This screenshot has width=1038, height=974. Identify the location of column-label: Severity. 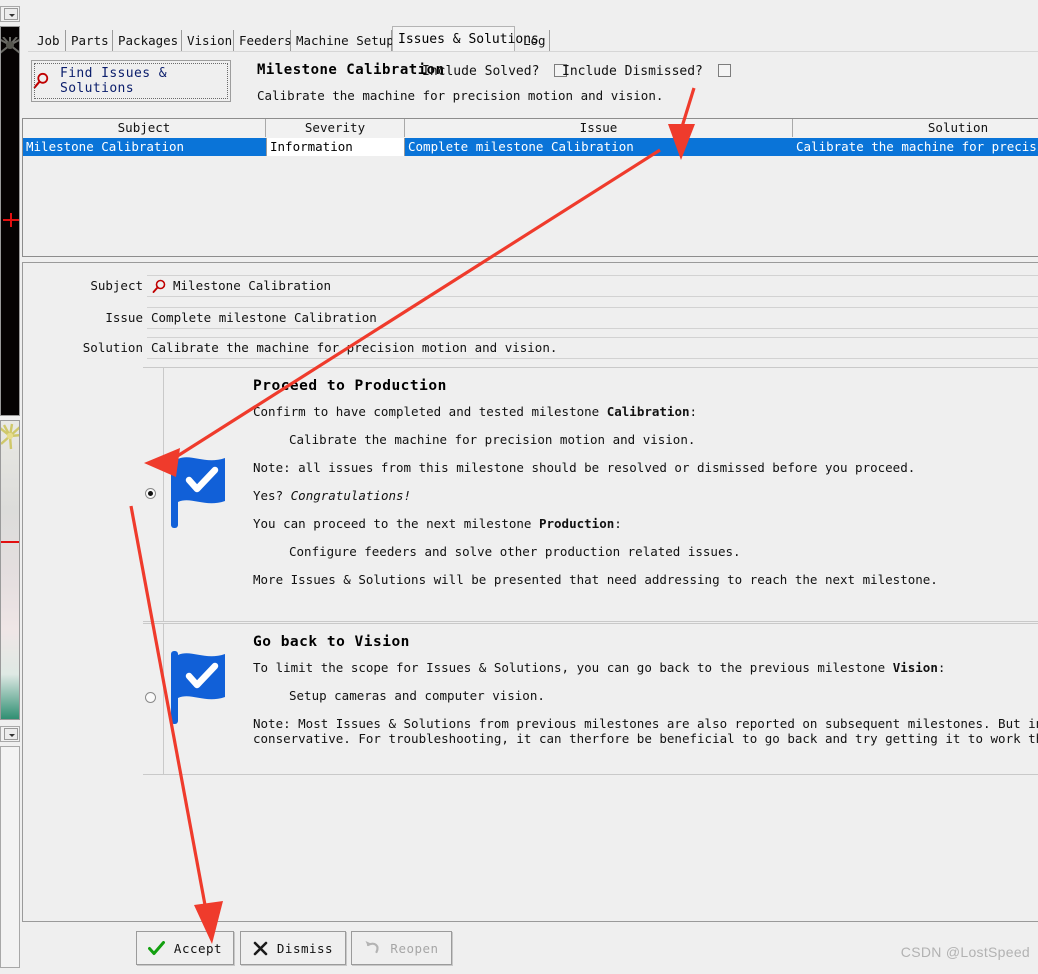
(335, 127).